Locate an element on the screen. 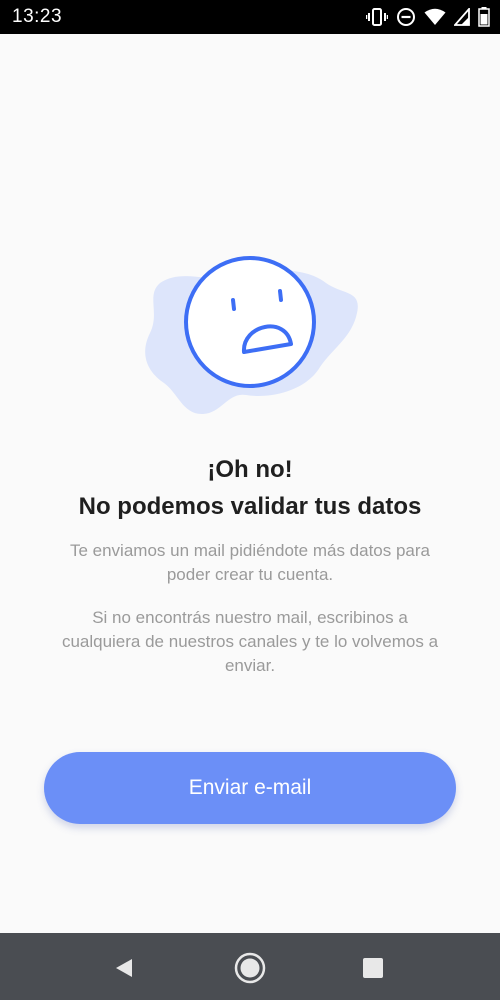 Image resolution: width=500 pixels, height=1000 pixels. home-icon is located at coordinates (250, 968).